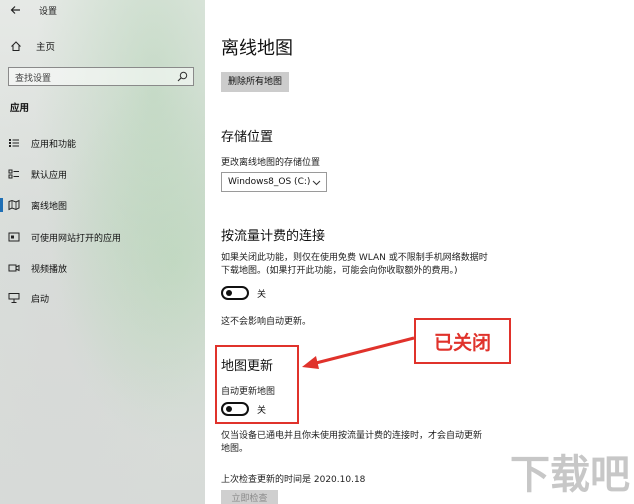 Image resolution: width=634 pixels, height=504 pixels. I want to click on metered-download-toggle, so click(235, 293).